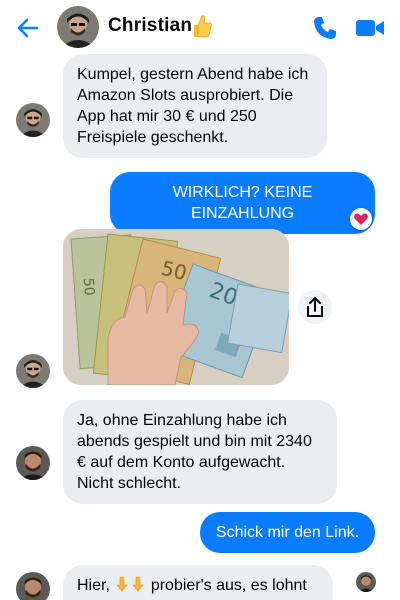 The width and height of the screenshot is (400, 600). I want to click on contact-name: Christian, so click(150, 26).